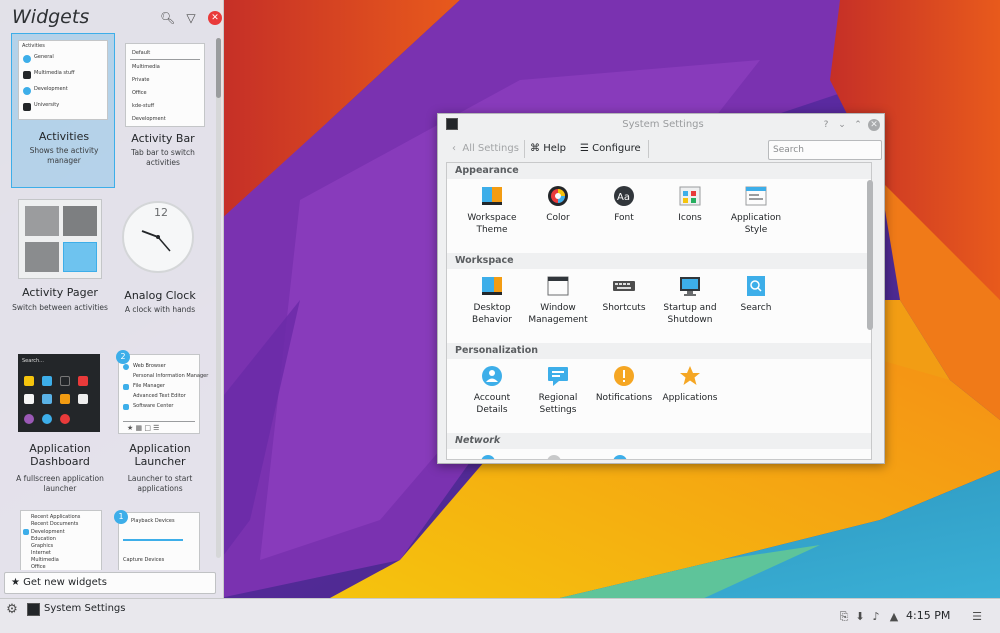  What do you see at coordinates (191, 18) in the screenshot?
I see `filter-icon: ▽` at bounding box center [191, 18].